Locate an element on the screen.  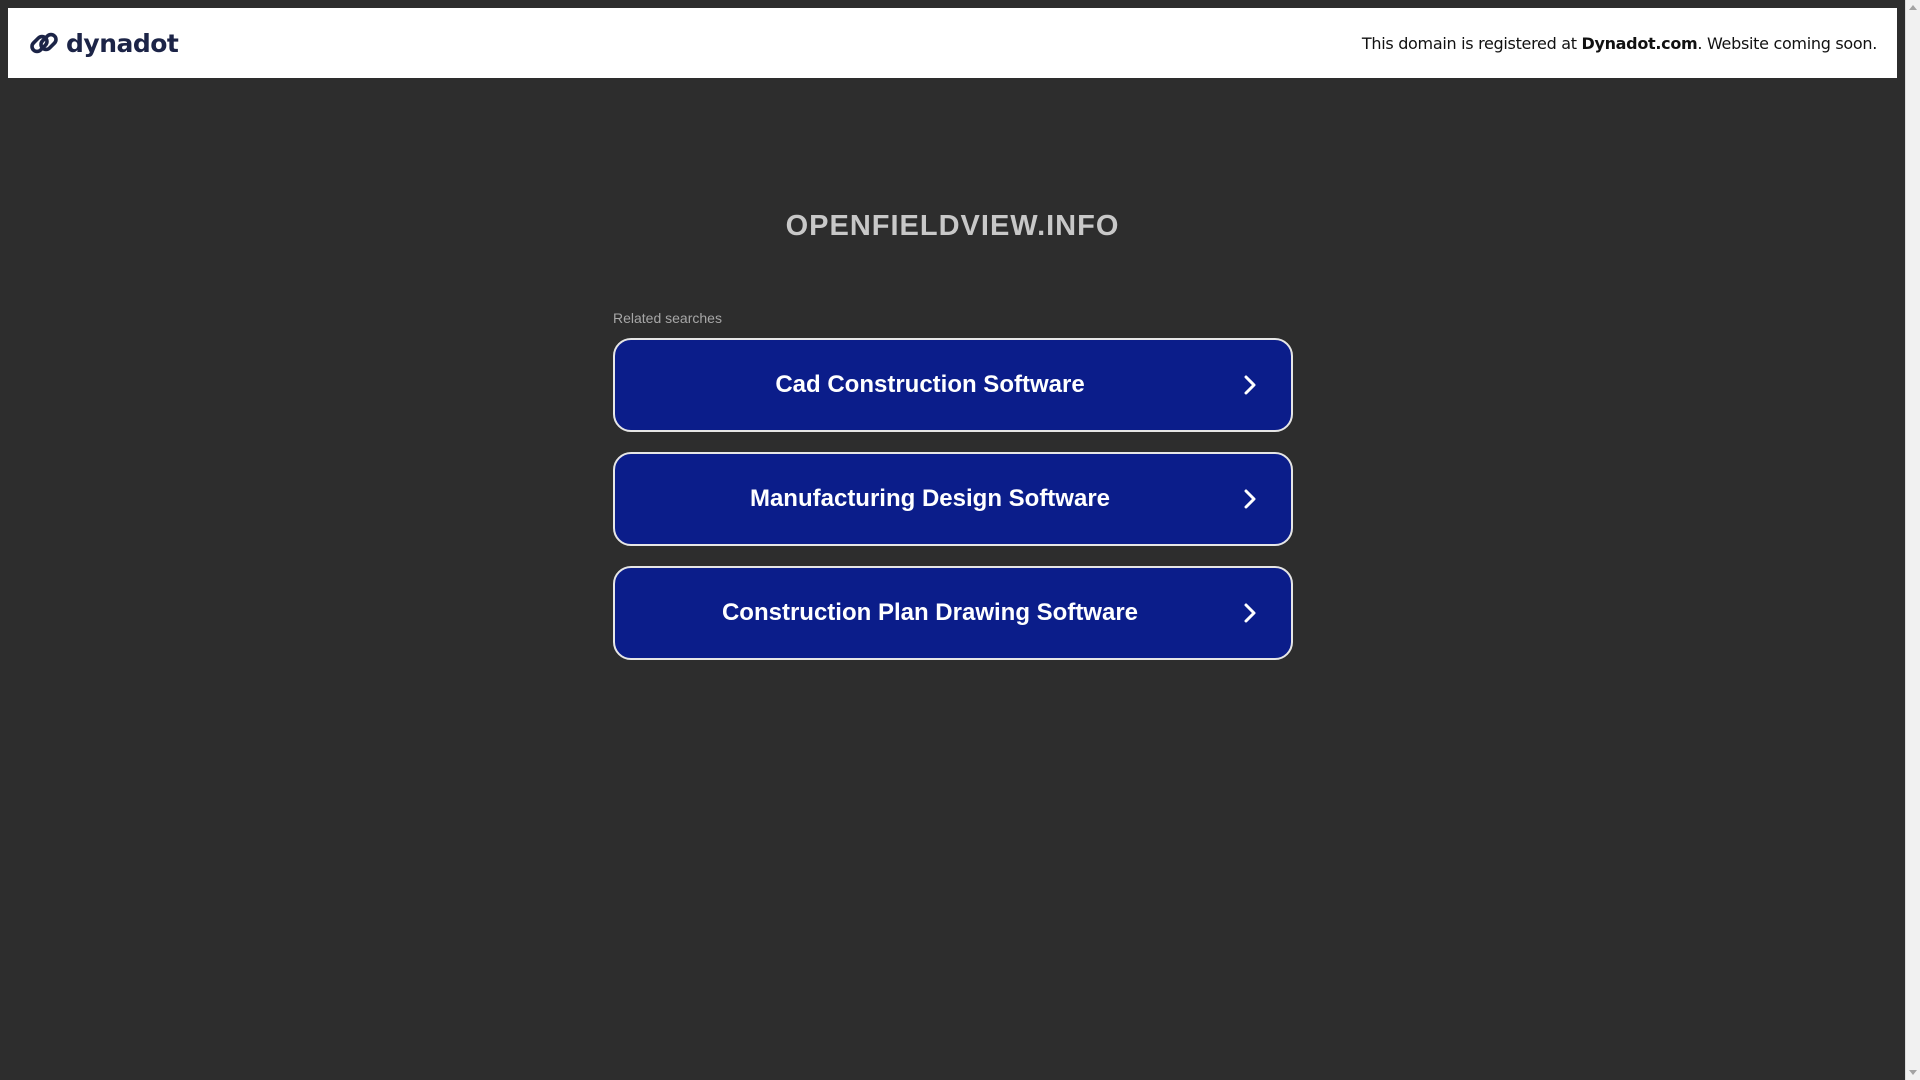
search-button-label: Construction Plan Drawing Software is located at coordinates (930, 612).